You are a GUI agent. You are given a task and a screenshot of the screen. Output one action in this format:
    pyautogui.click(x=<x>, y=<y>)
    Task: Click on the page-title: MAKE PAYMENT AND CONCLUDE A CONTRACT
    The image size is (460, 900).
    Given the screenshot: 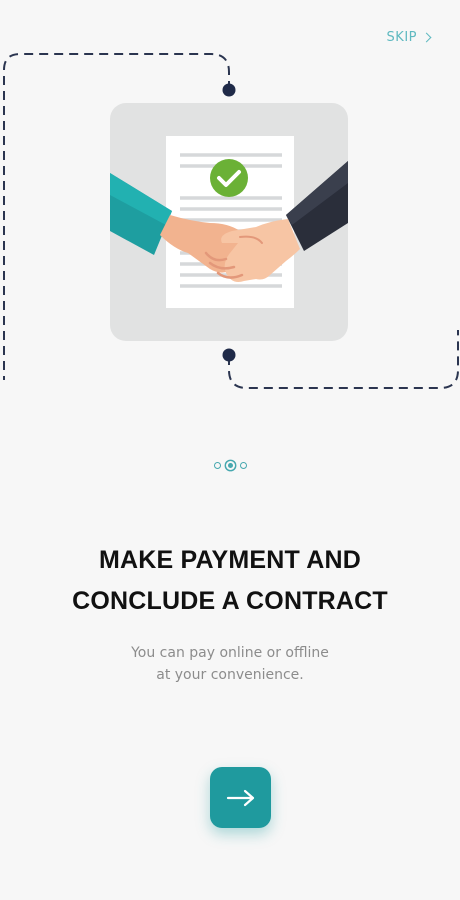 What is the action you would take?
    pyautogui.click(x=230, y=581)
    